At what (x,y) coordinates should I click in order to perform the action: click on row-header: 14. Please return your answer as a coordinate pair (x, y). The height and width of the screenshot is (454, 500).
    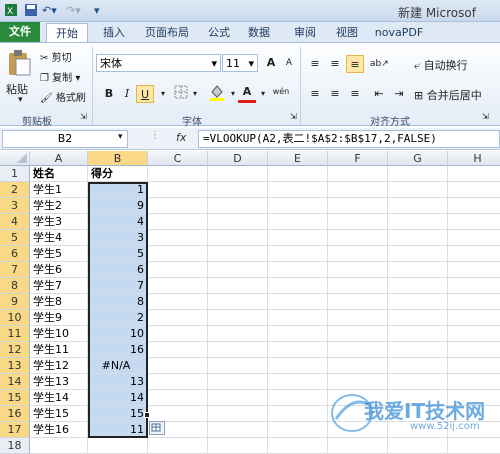
    Looking at the image, I should click on (15, 382).